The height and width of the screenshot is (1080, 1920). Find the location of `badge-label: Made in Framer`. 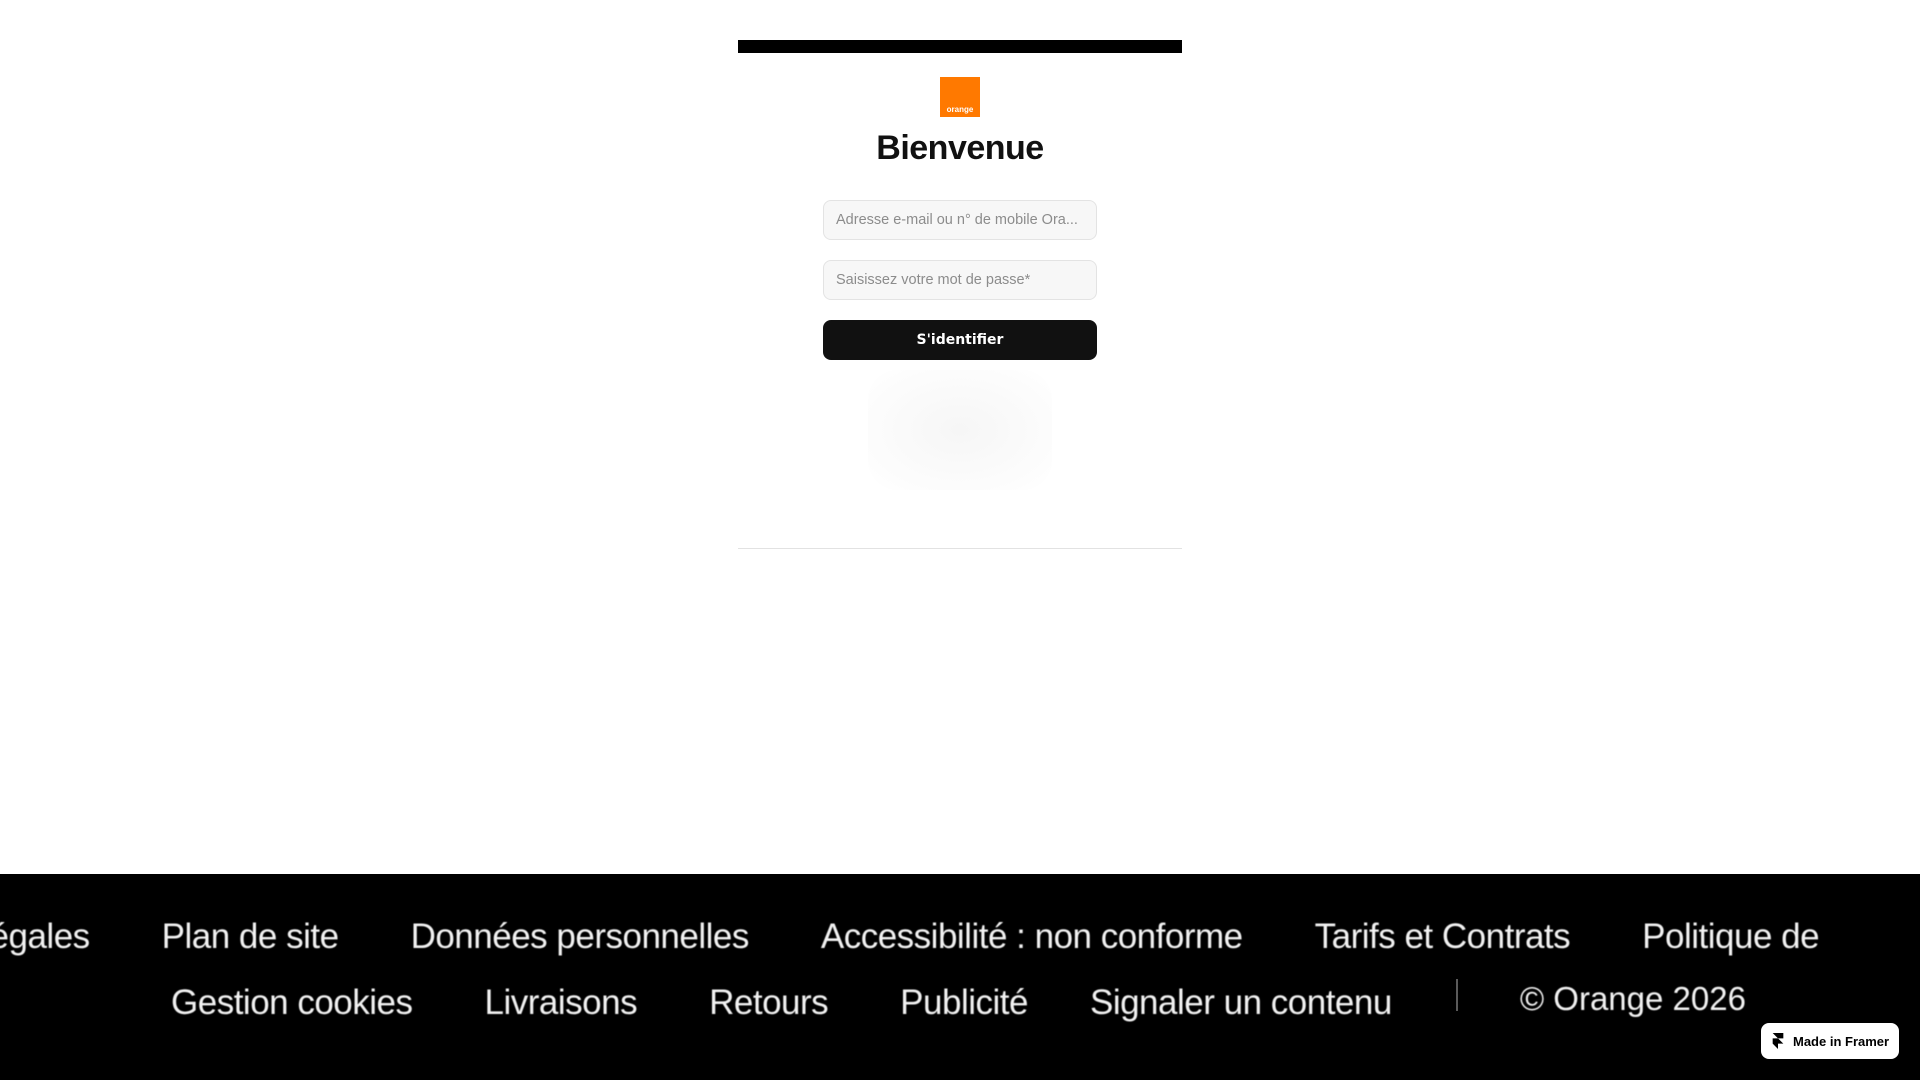

badge-label: Made in Framer is located at coordinates (1841, 1041).